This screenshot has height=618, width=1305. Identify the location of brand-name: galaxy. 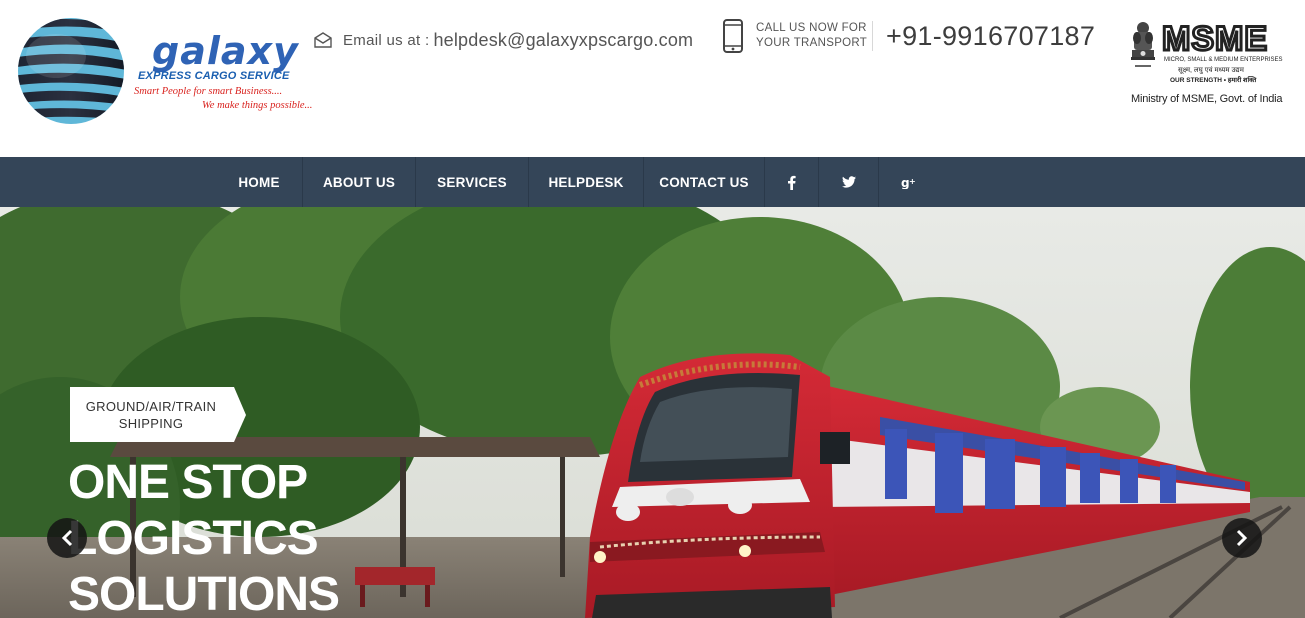
(225, 51).